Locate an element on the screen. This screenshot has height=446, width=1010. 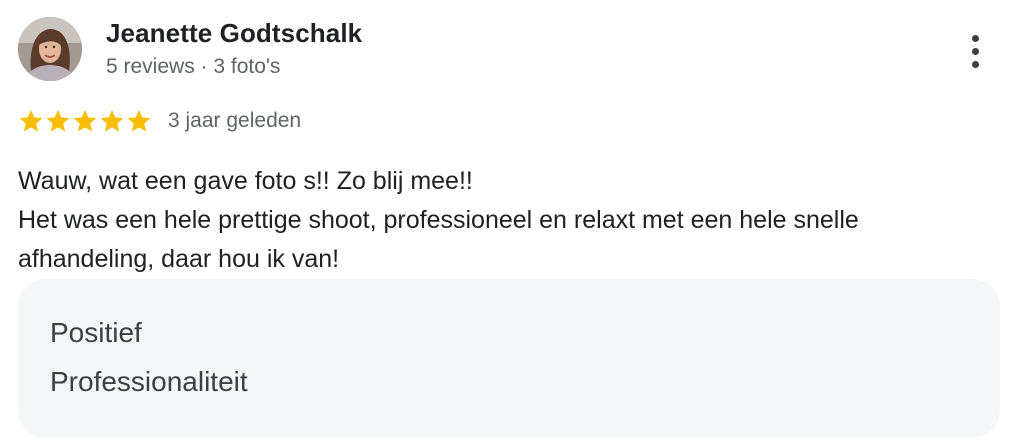
review-text-line: afhandeling, daar hou ik van! is located at coordinates (179, 259).